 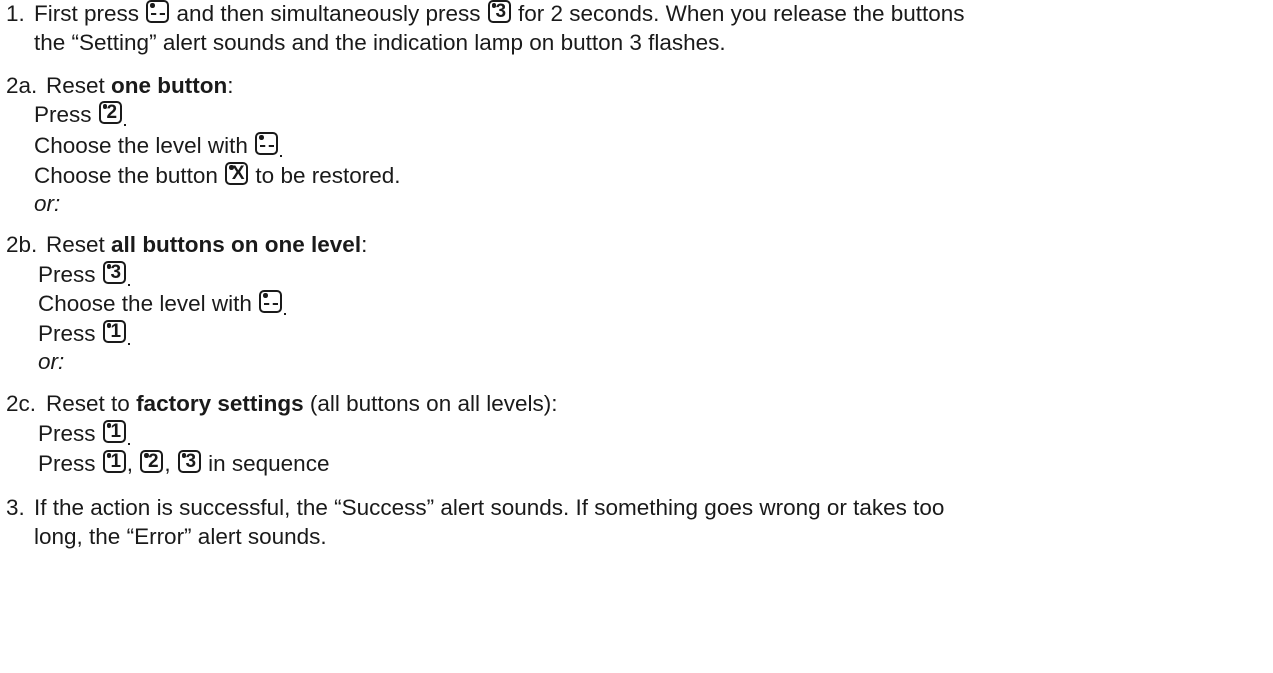 I want to click on step-emphasis: factory settings, so click(x=220, y=403).